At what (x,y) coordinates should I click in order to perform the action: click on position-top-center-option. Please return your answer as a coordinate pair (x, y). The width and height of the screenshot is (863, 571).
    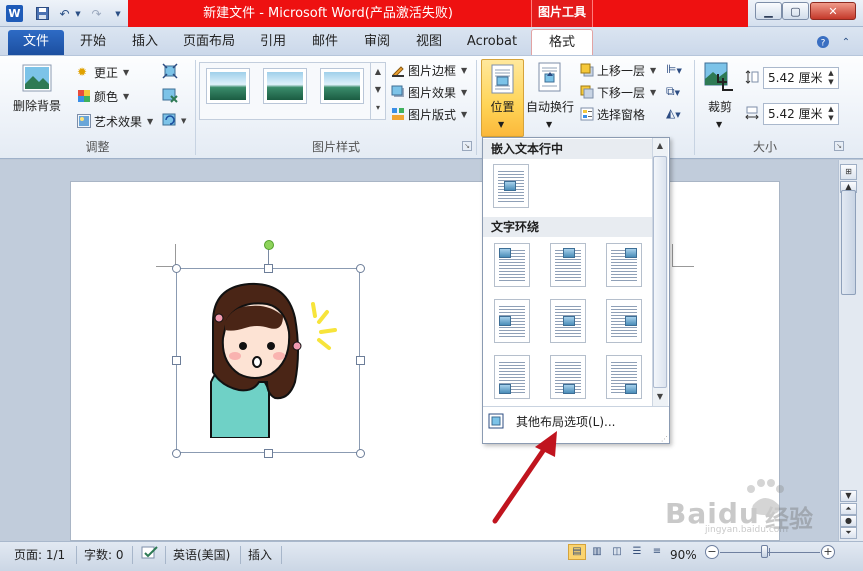
    Looking at the image, I should click on (568, 265).